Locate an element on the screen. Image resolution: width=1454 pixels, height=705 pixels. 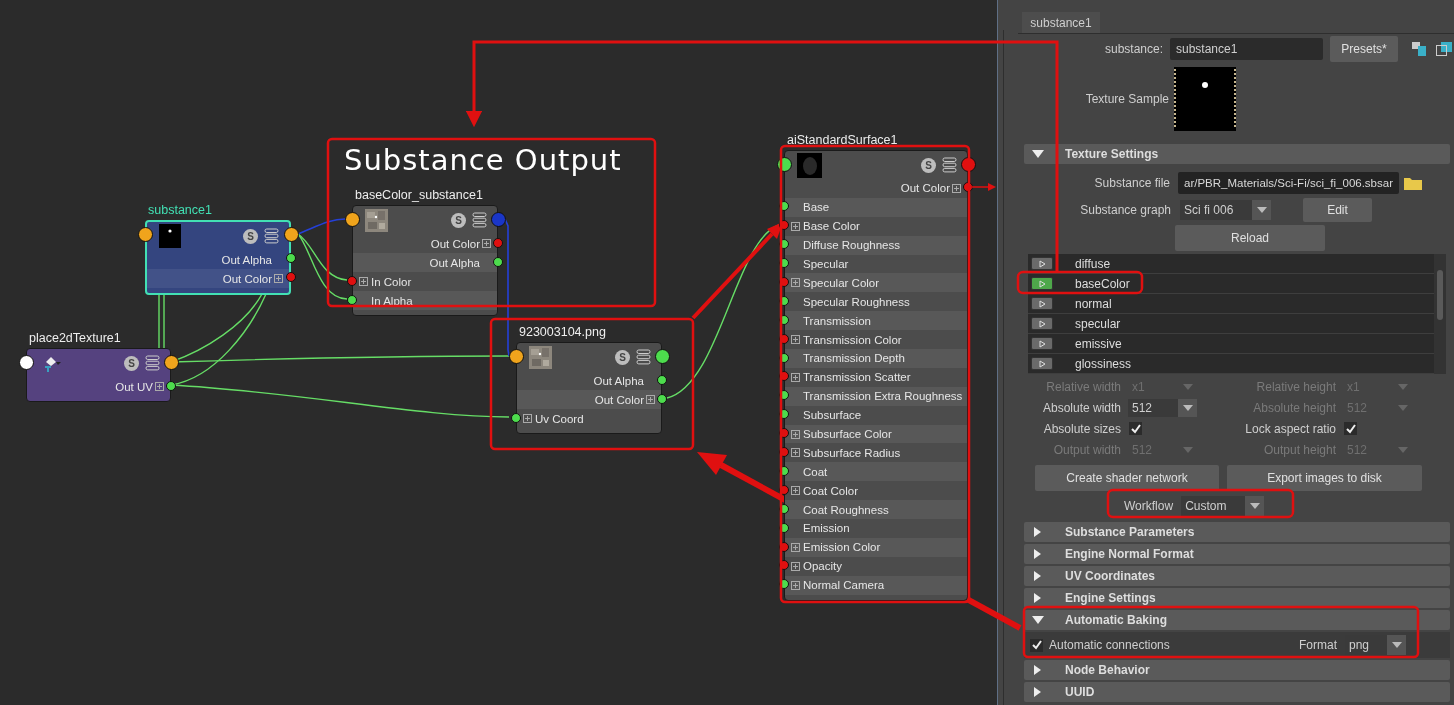
graph-node: S Out UV is located at coordinates (98, 375).